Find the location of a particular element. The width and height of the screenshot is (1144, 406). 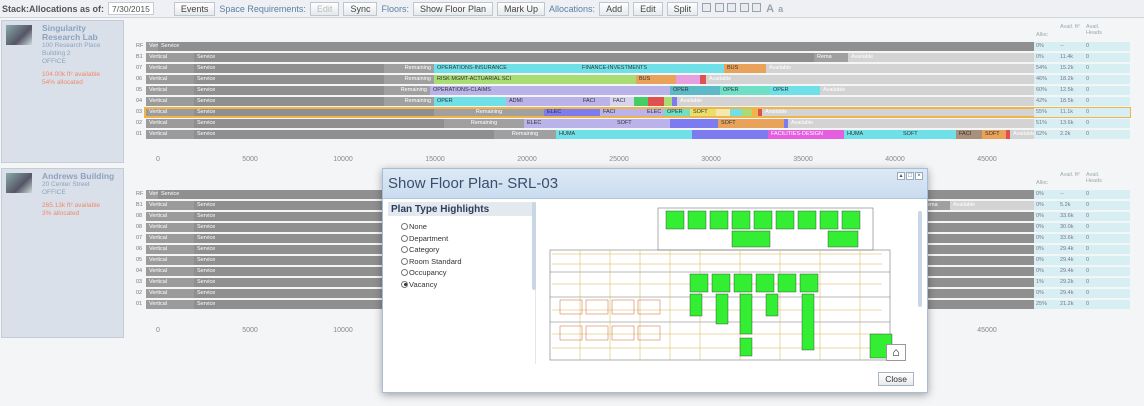

mark-up-button: Mark Up is located at coordinates (521, 8).